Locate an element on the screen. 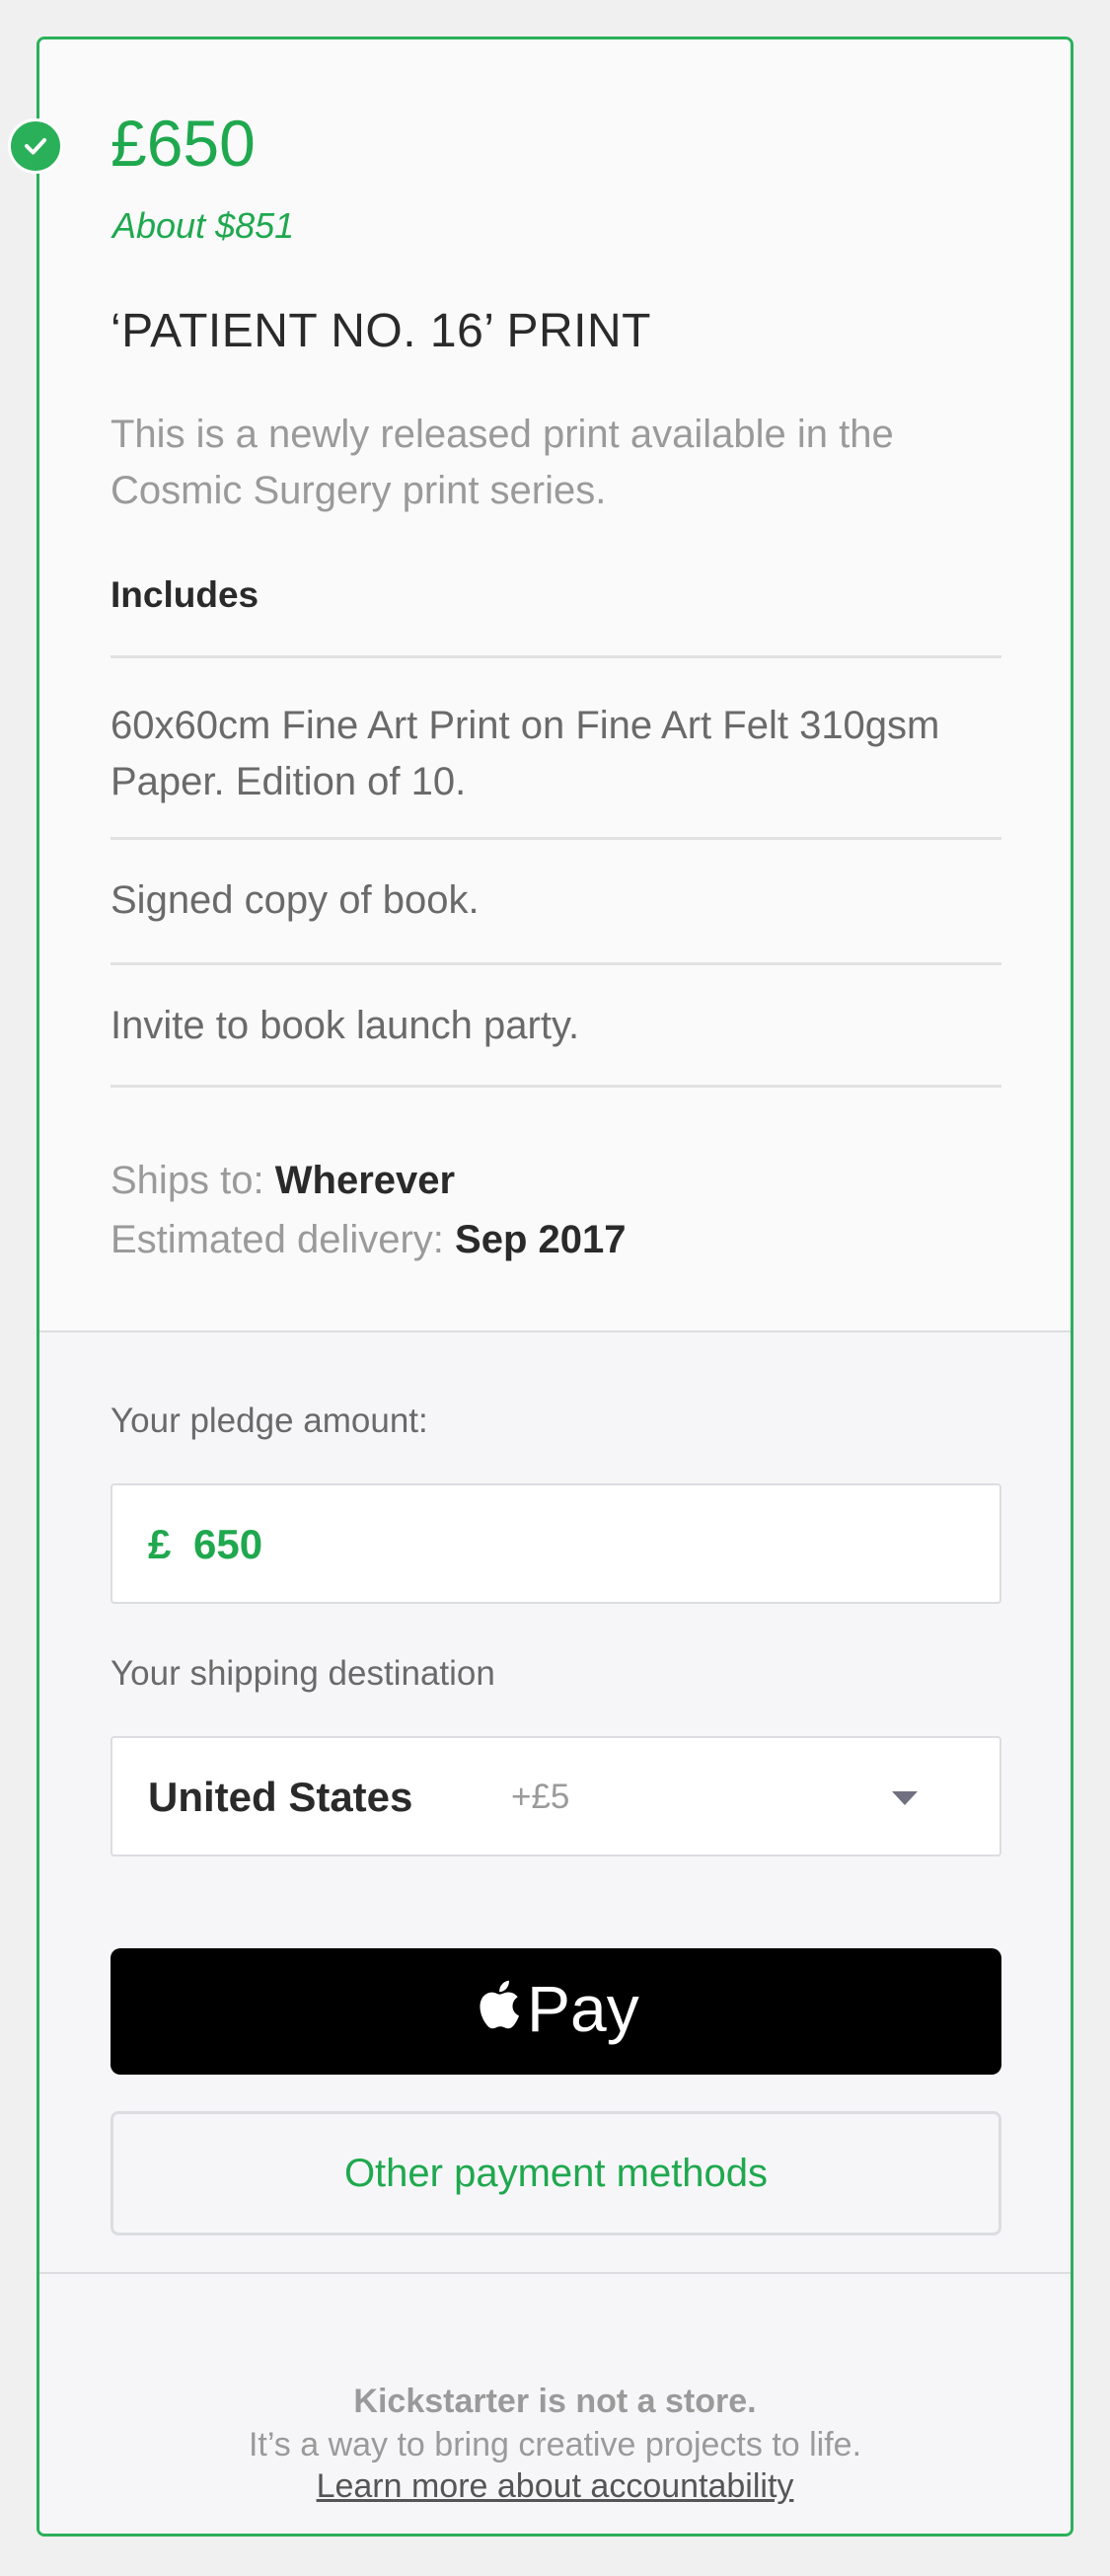 The image size is (1110, 2576). reward-title: ‘PATIENT NO. 16’ PRINT is located at coordinates (381, 331).